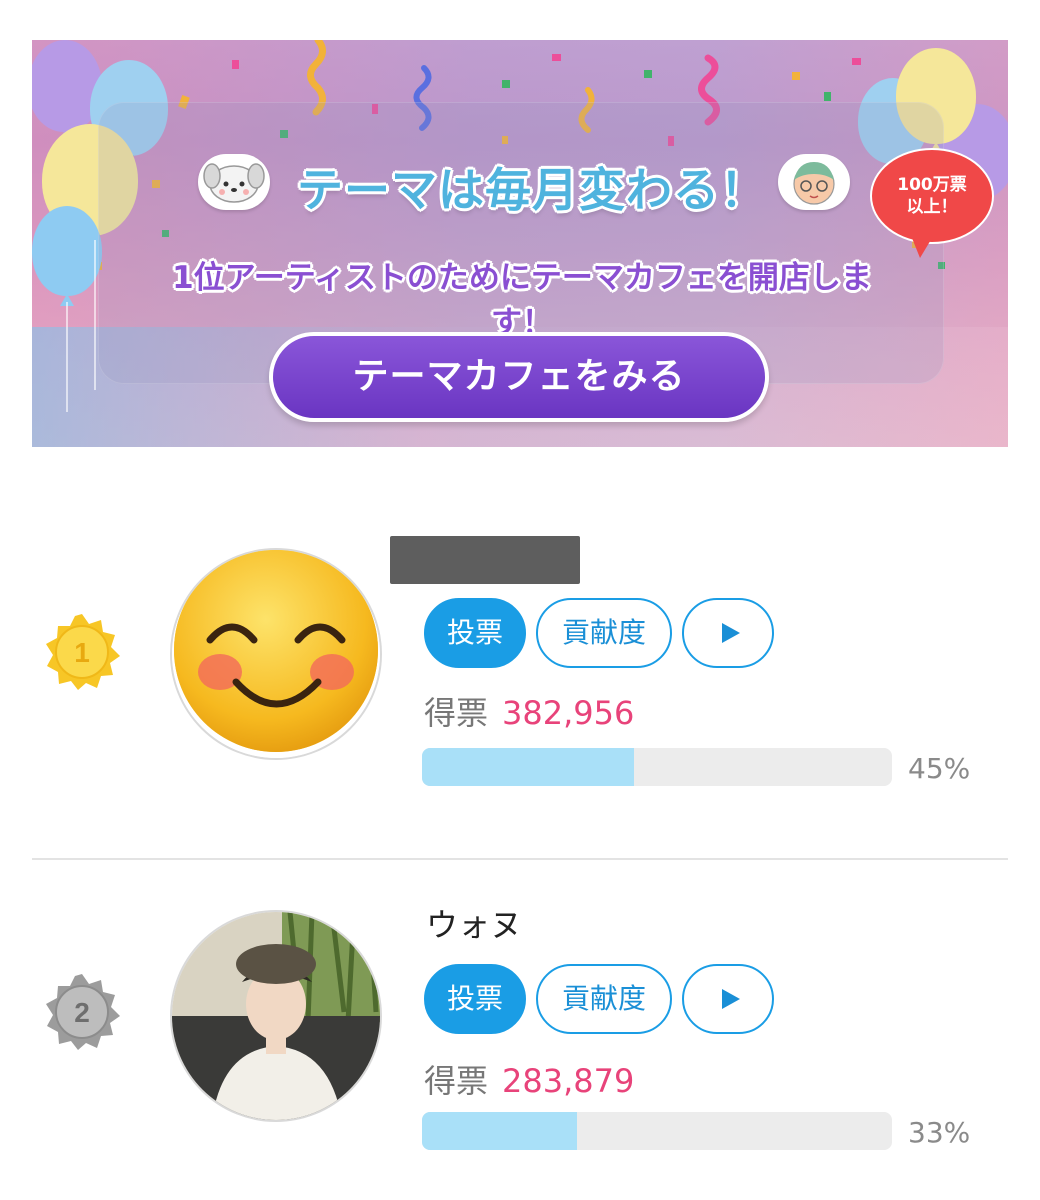  I want to click on artist-name: ウォヌ, so click(474, 925).